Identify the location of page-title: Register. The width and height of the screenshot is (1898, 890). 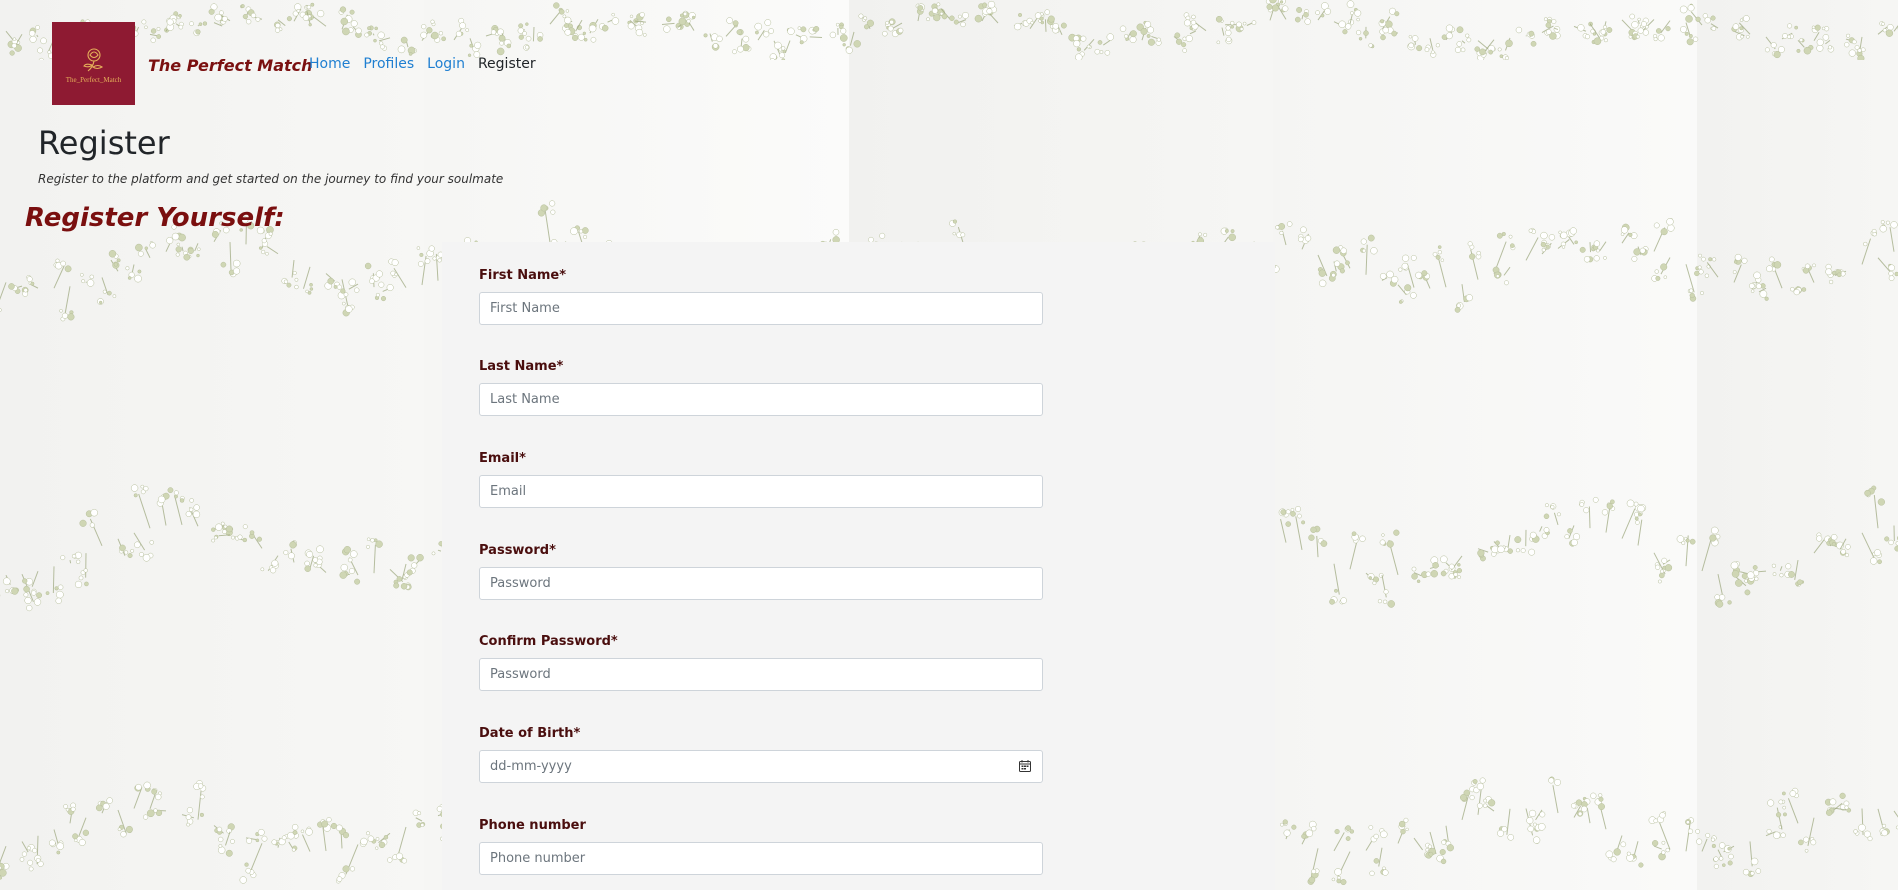
(104, 143).